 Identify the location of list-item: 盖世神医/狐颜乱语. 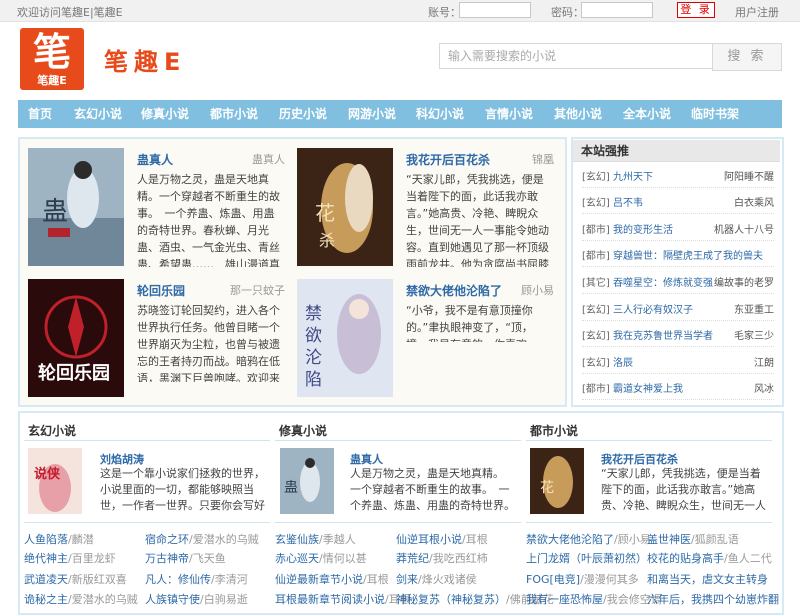
(693, 539).